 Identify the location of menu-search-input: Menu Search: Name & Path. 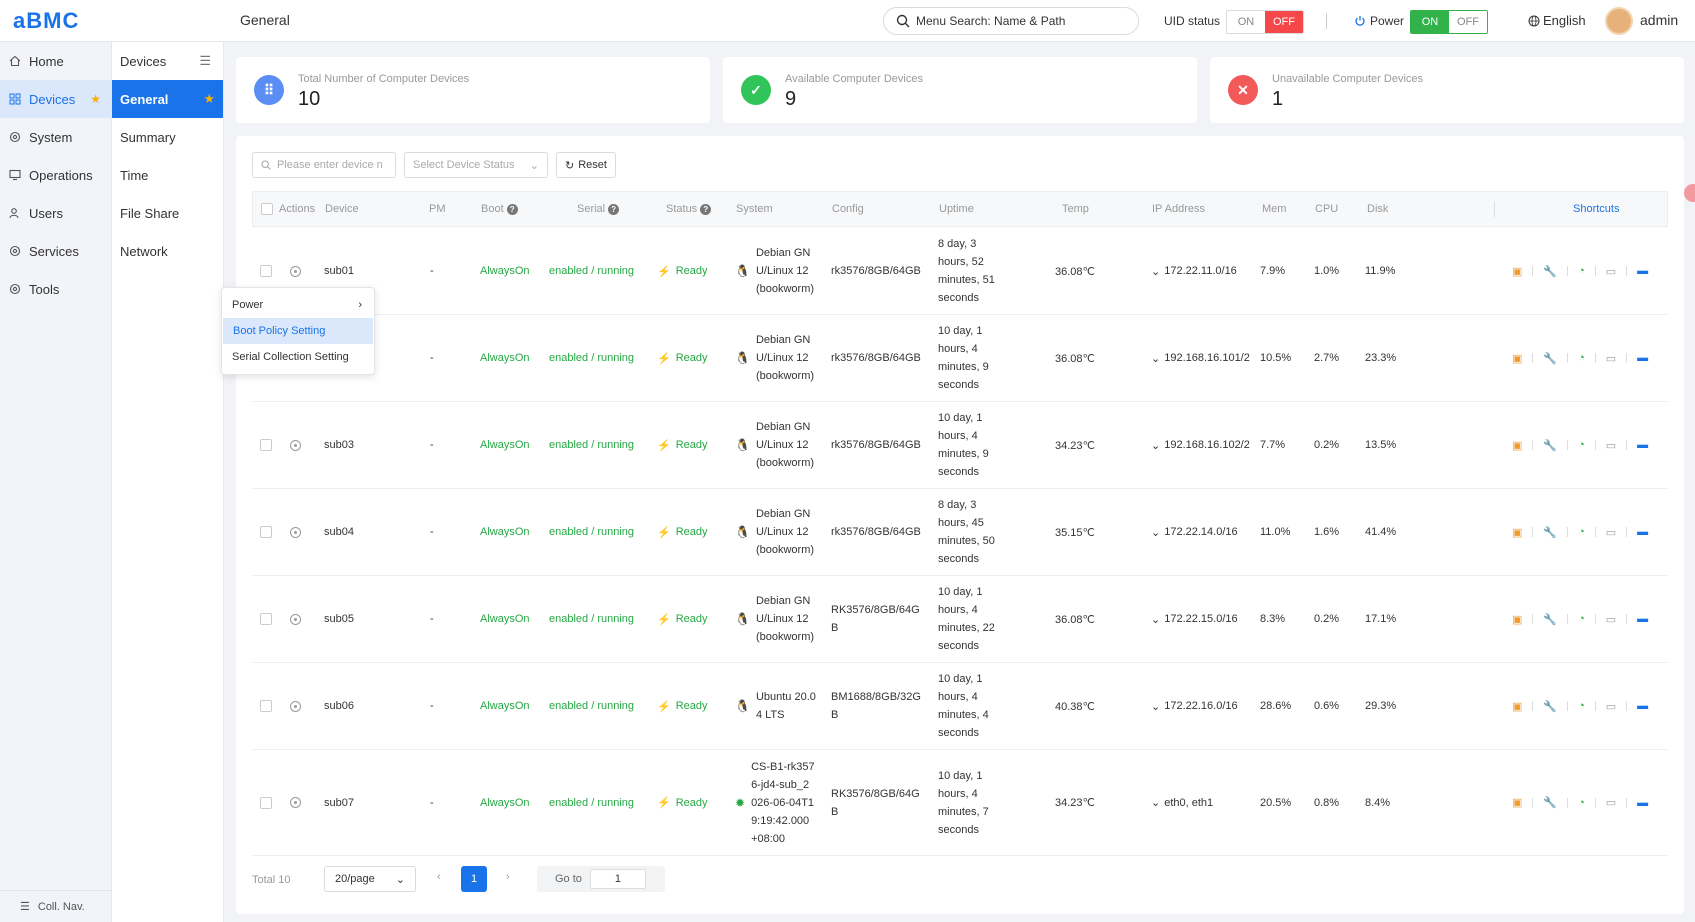
(1011, 21).